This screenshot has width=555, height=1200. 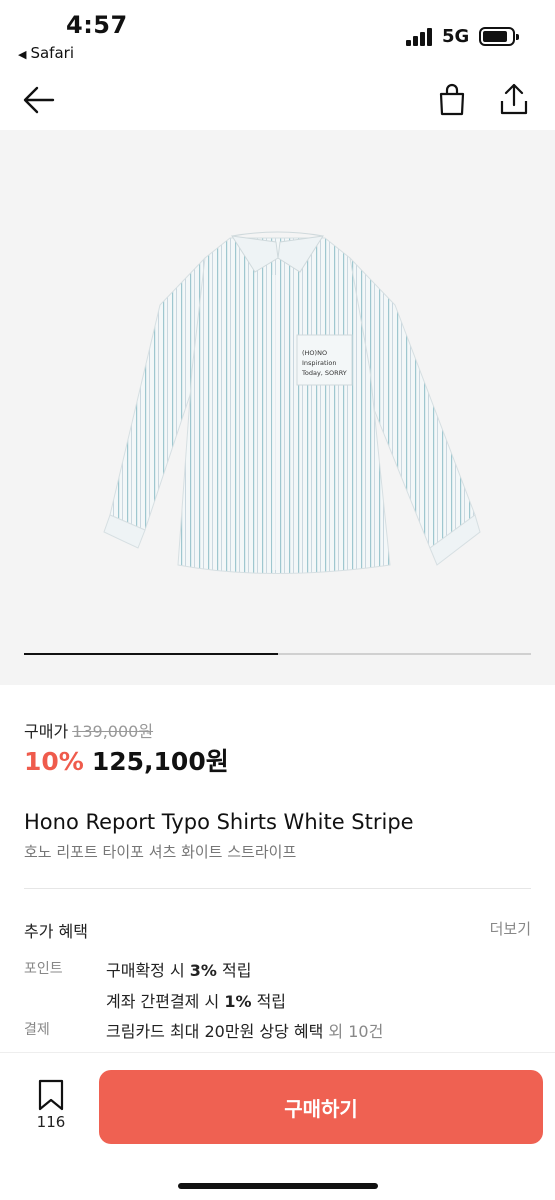 What do you see at coordinates (499, 36) in the screenshot?
I see `battery-icon` at bounding box center [499, 36].